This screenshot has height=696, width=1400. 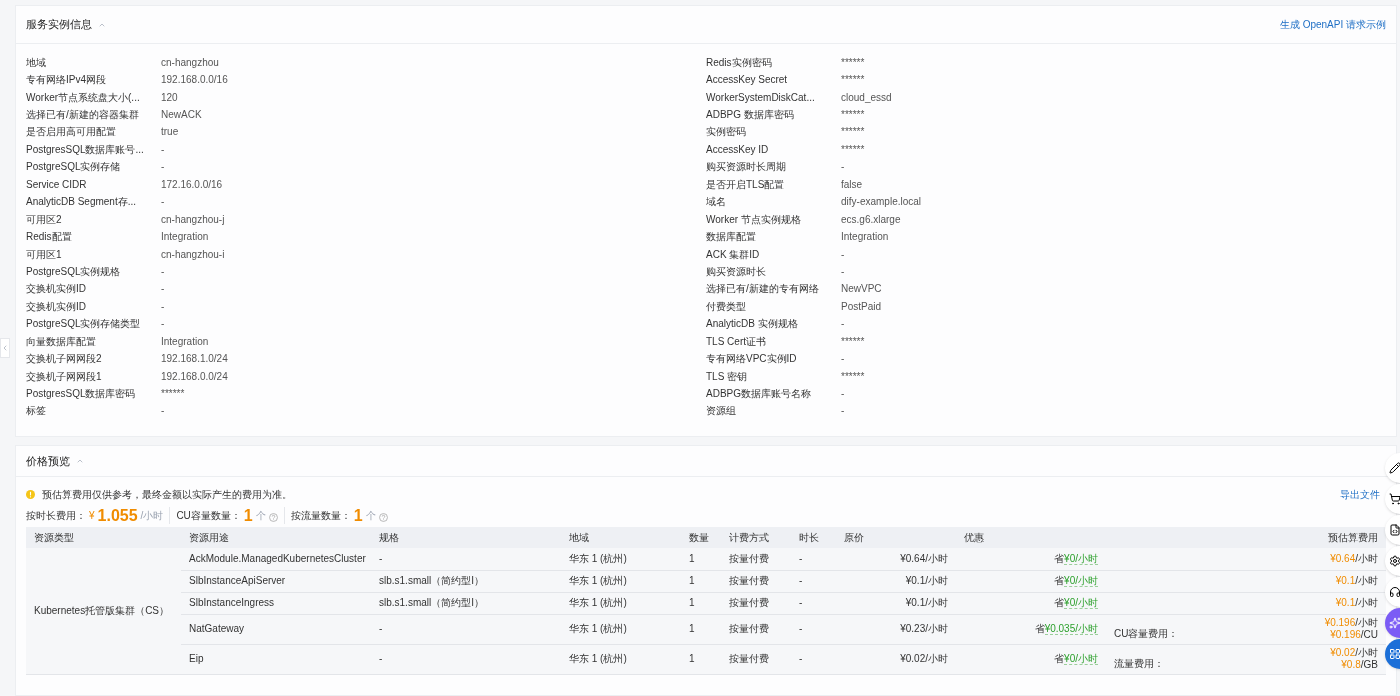 What do you see at coordinates (756, 537) in the screenshot?
I see `column-header: 计费方式` at bounding box center [756, 537].